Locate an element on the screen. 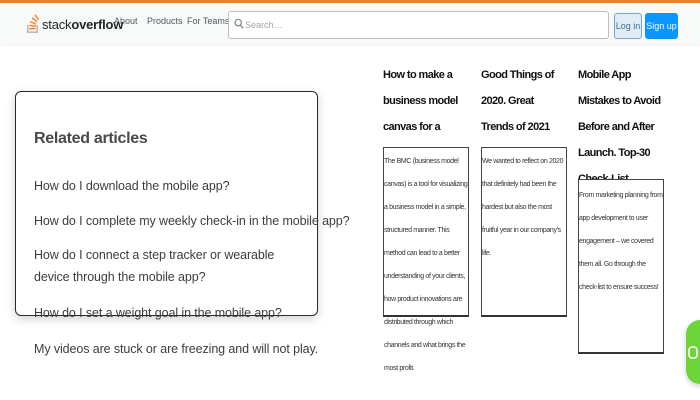 The height and width of the screenshot is (400, 700). logo-wordmark: stackoverflow is located at coordinates (82, 24).